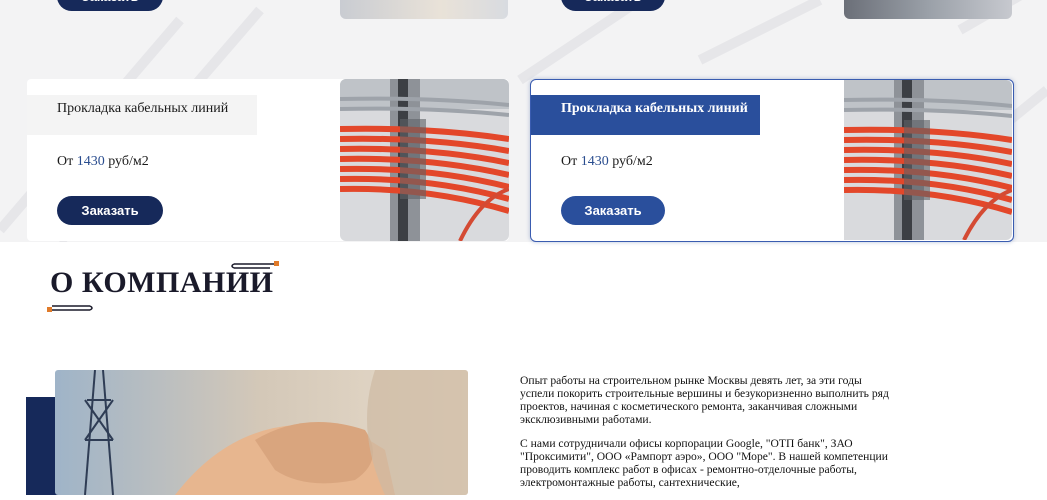  What do you see at coordinates (110, 5) in the screenshot?
I see `top-order-button-left: Заказать` at bounding box center [110, 5].